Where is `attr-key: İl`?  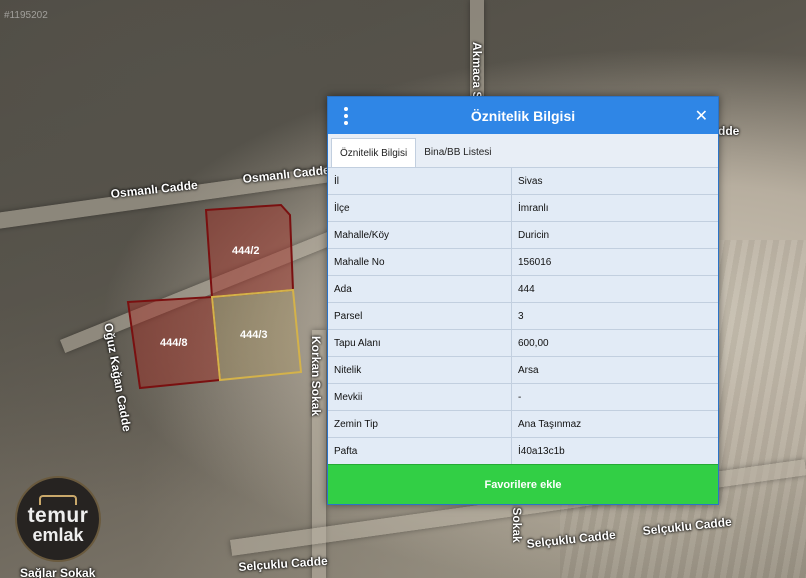
attr-key: İl is located at coordinates (420, 181).